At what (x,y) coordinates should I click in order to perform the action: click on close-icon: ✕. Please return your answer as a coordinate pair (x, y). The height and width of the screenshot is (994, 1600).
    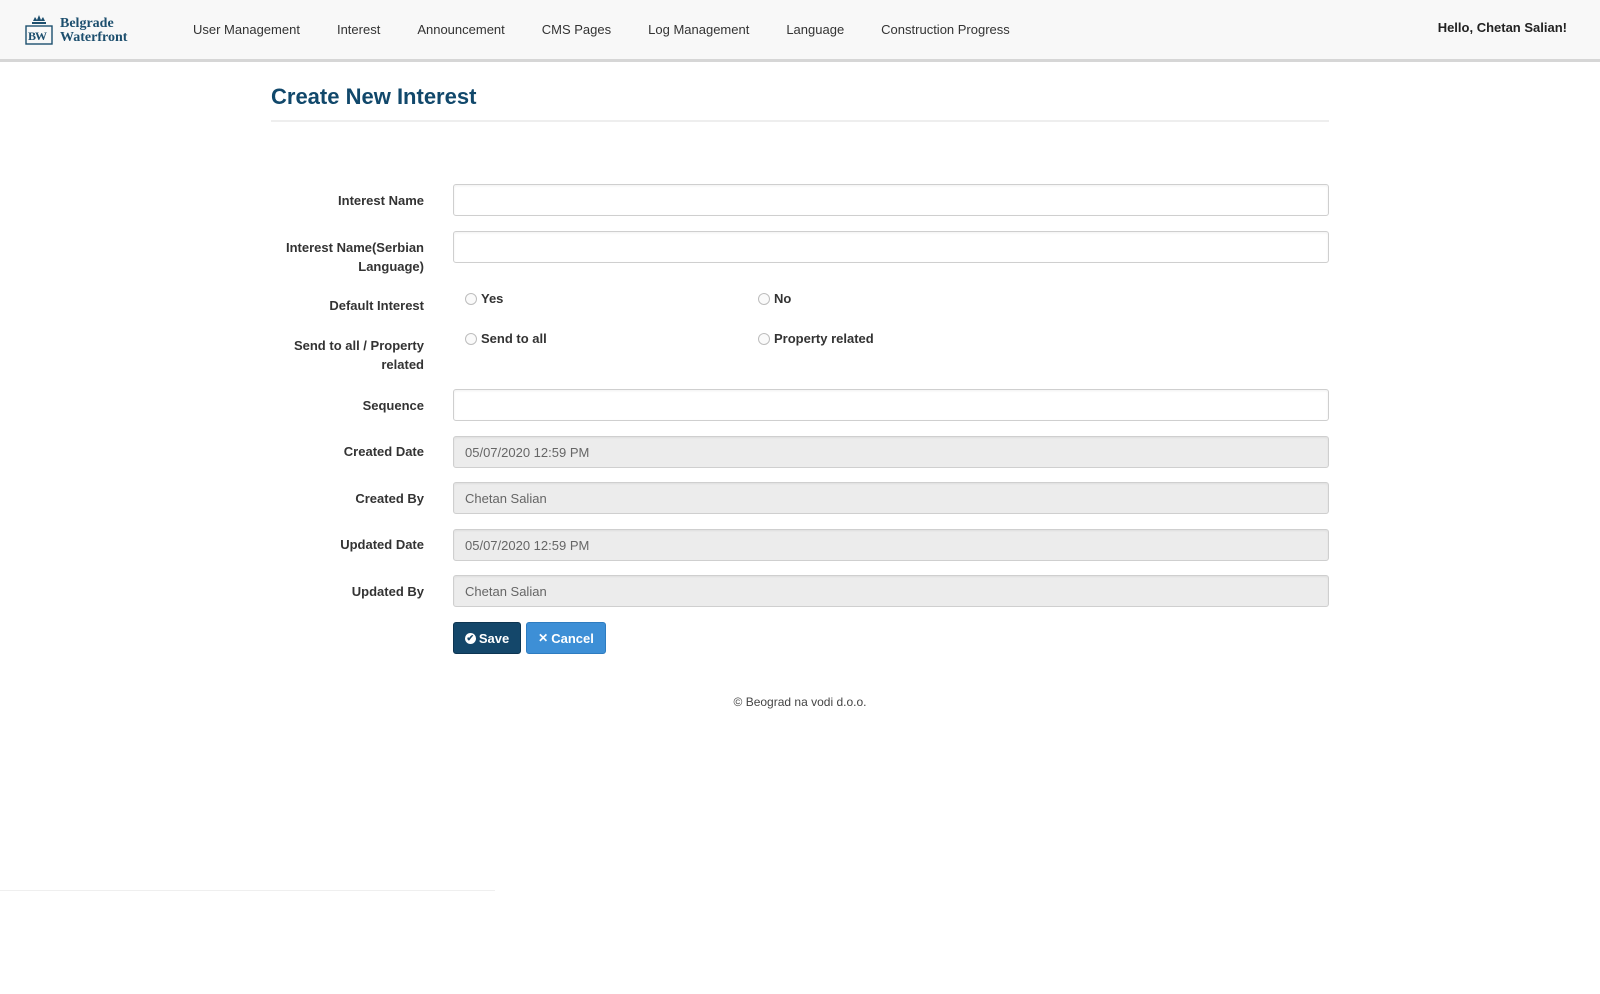
    Looking at the image, I should click on (543, 638).